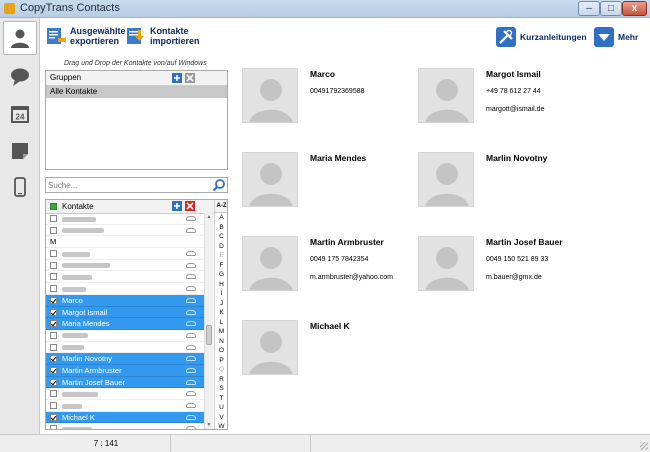  What do you see at coordinates (611, 8) in the screenshot?
I see `maximize-button: □` at bounding box center [611, 8].